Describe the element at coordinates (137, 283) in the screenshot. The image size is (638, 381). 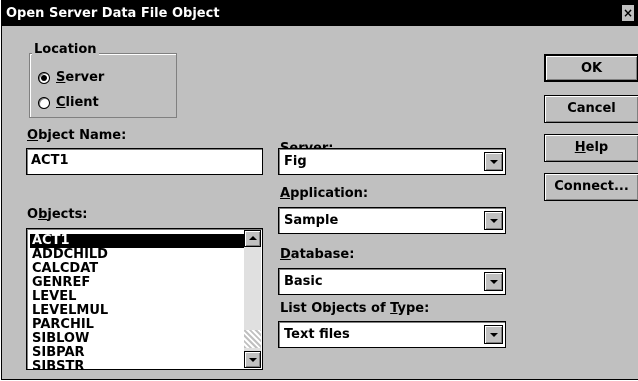
I see `list-item: GENREF` at that location.